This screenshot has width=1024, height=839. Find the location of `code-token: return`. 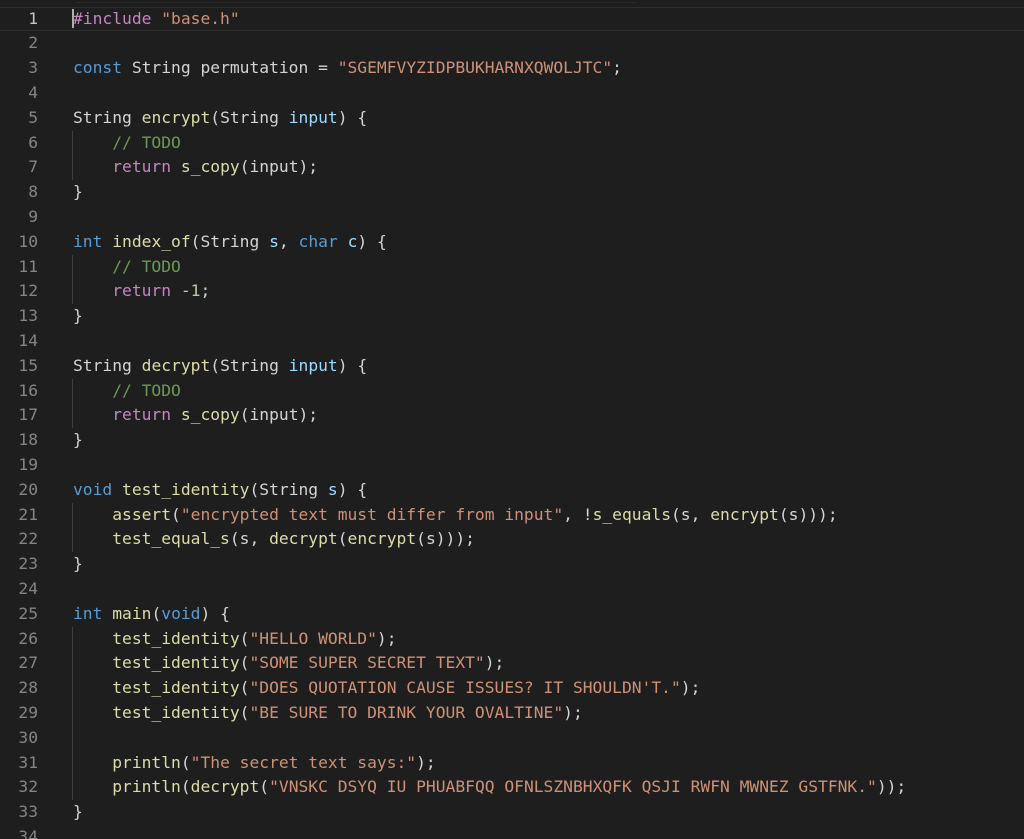

code-token: return is located at coordinates (142, 415).